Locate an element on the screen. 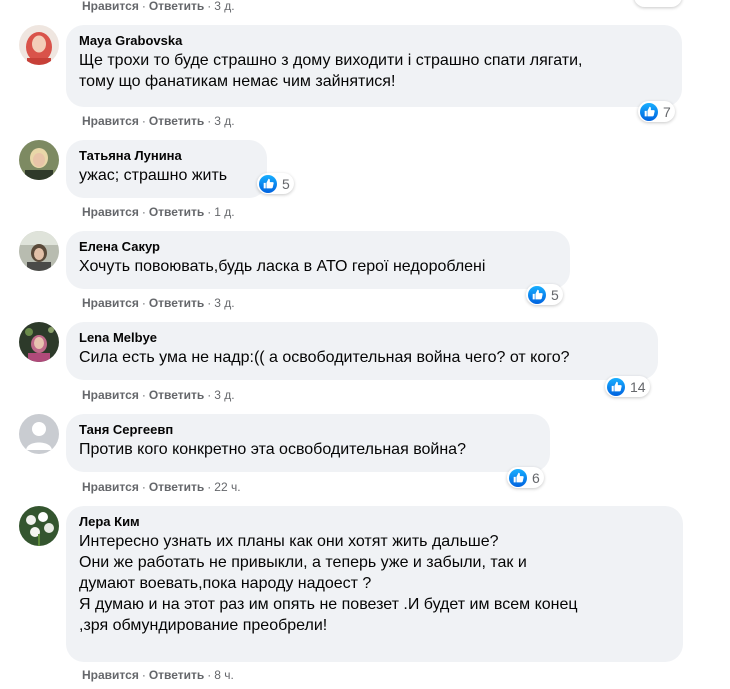 The image size is (730, 689). comment-time: 8 ч. is located at coordinates (224, 675).